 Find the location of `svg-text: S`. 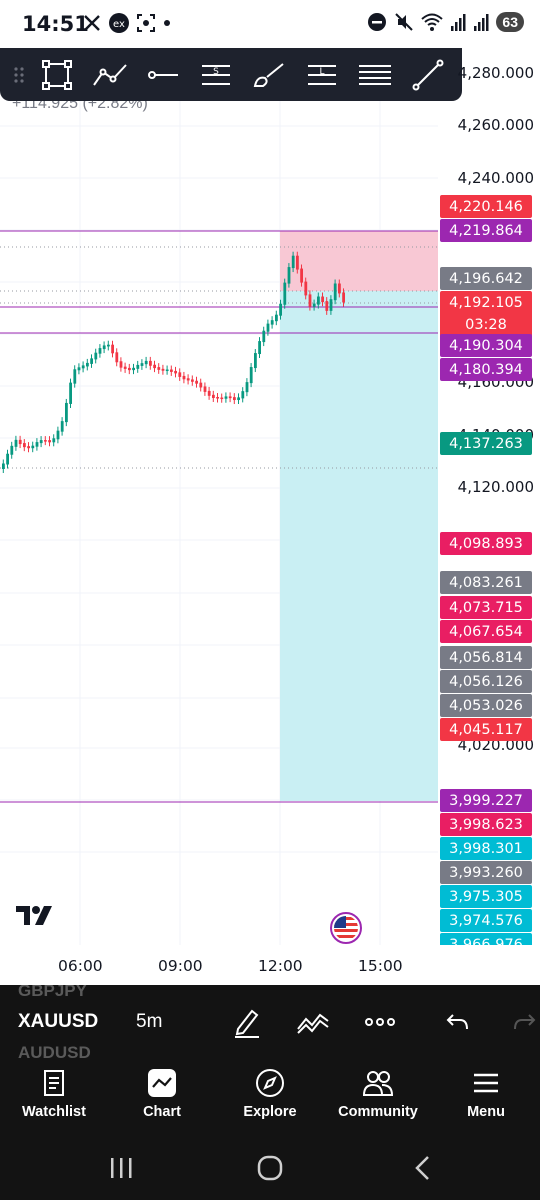

svg-text: S is located at coordinates (216, 72).